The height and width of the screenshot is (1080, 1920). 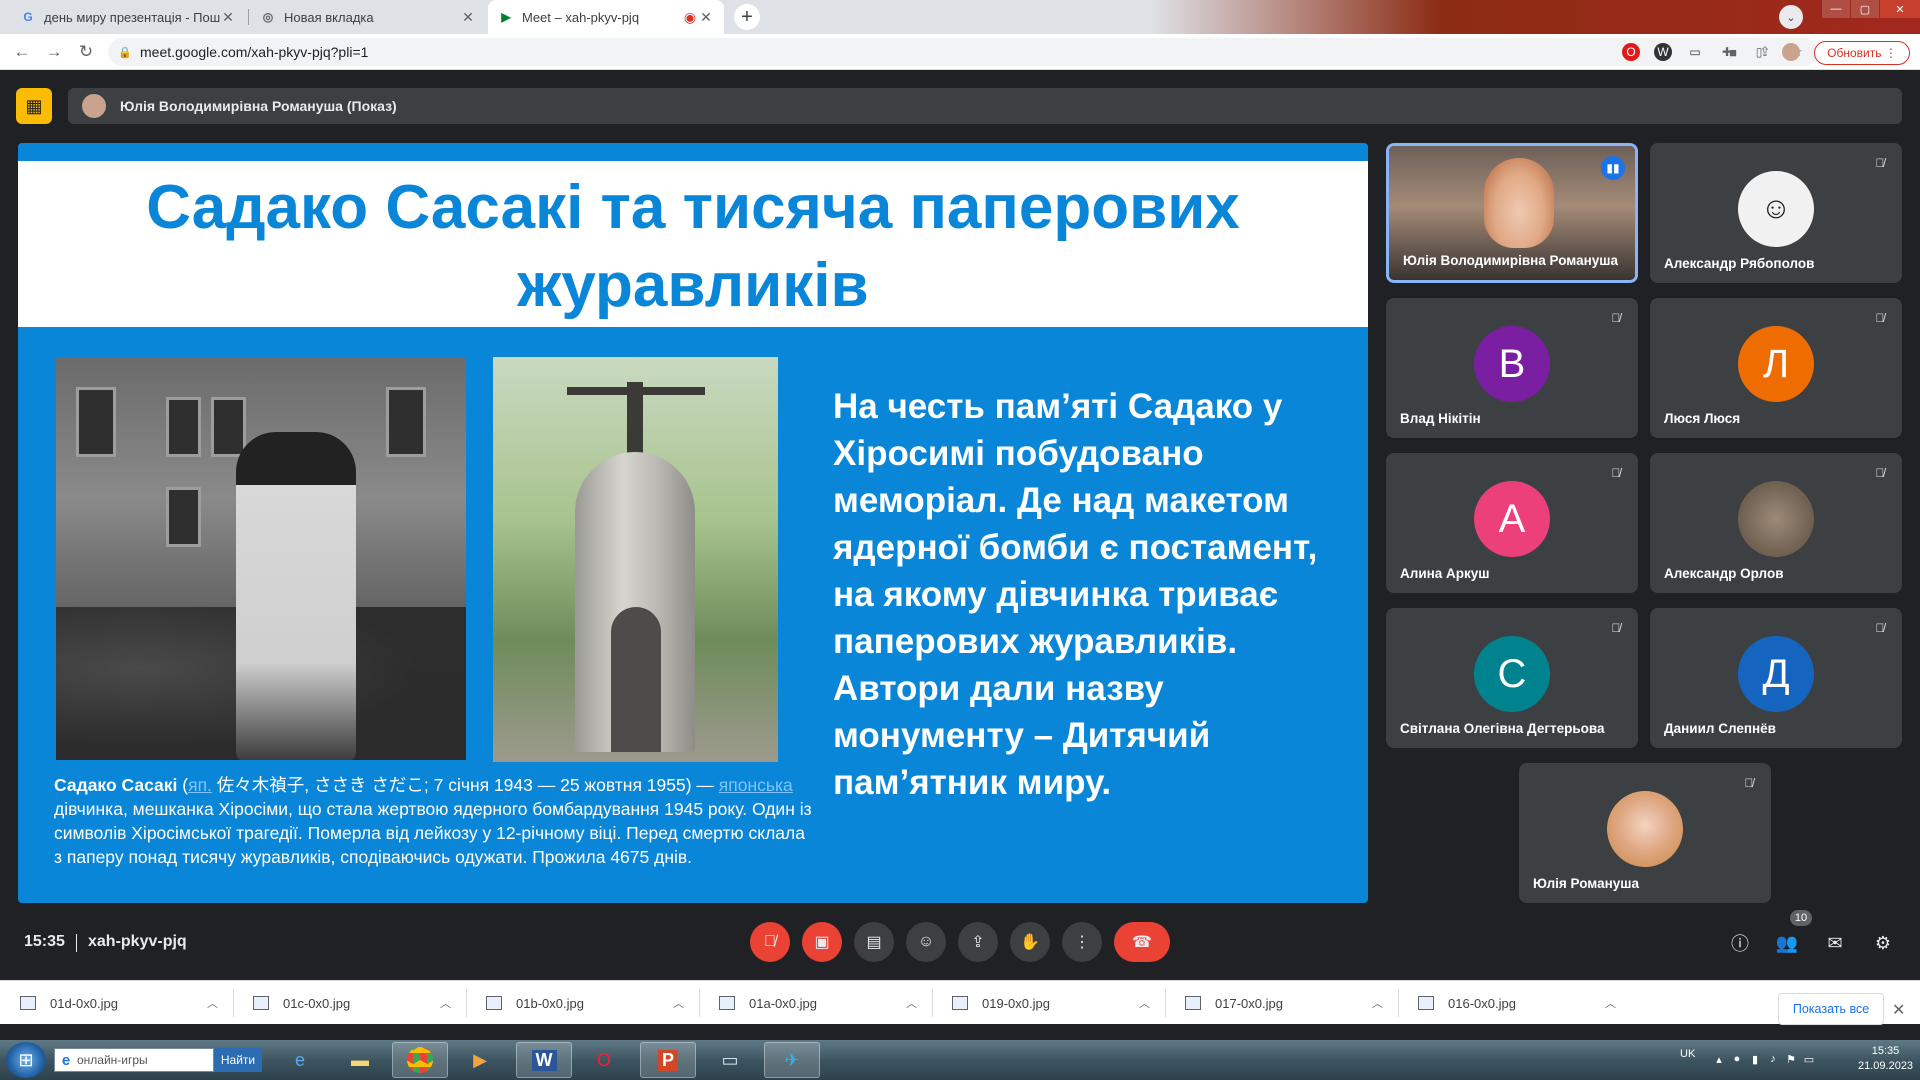 I want to click on maximize-icon: ▢, so click(x=1865, y=9).